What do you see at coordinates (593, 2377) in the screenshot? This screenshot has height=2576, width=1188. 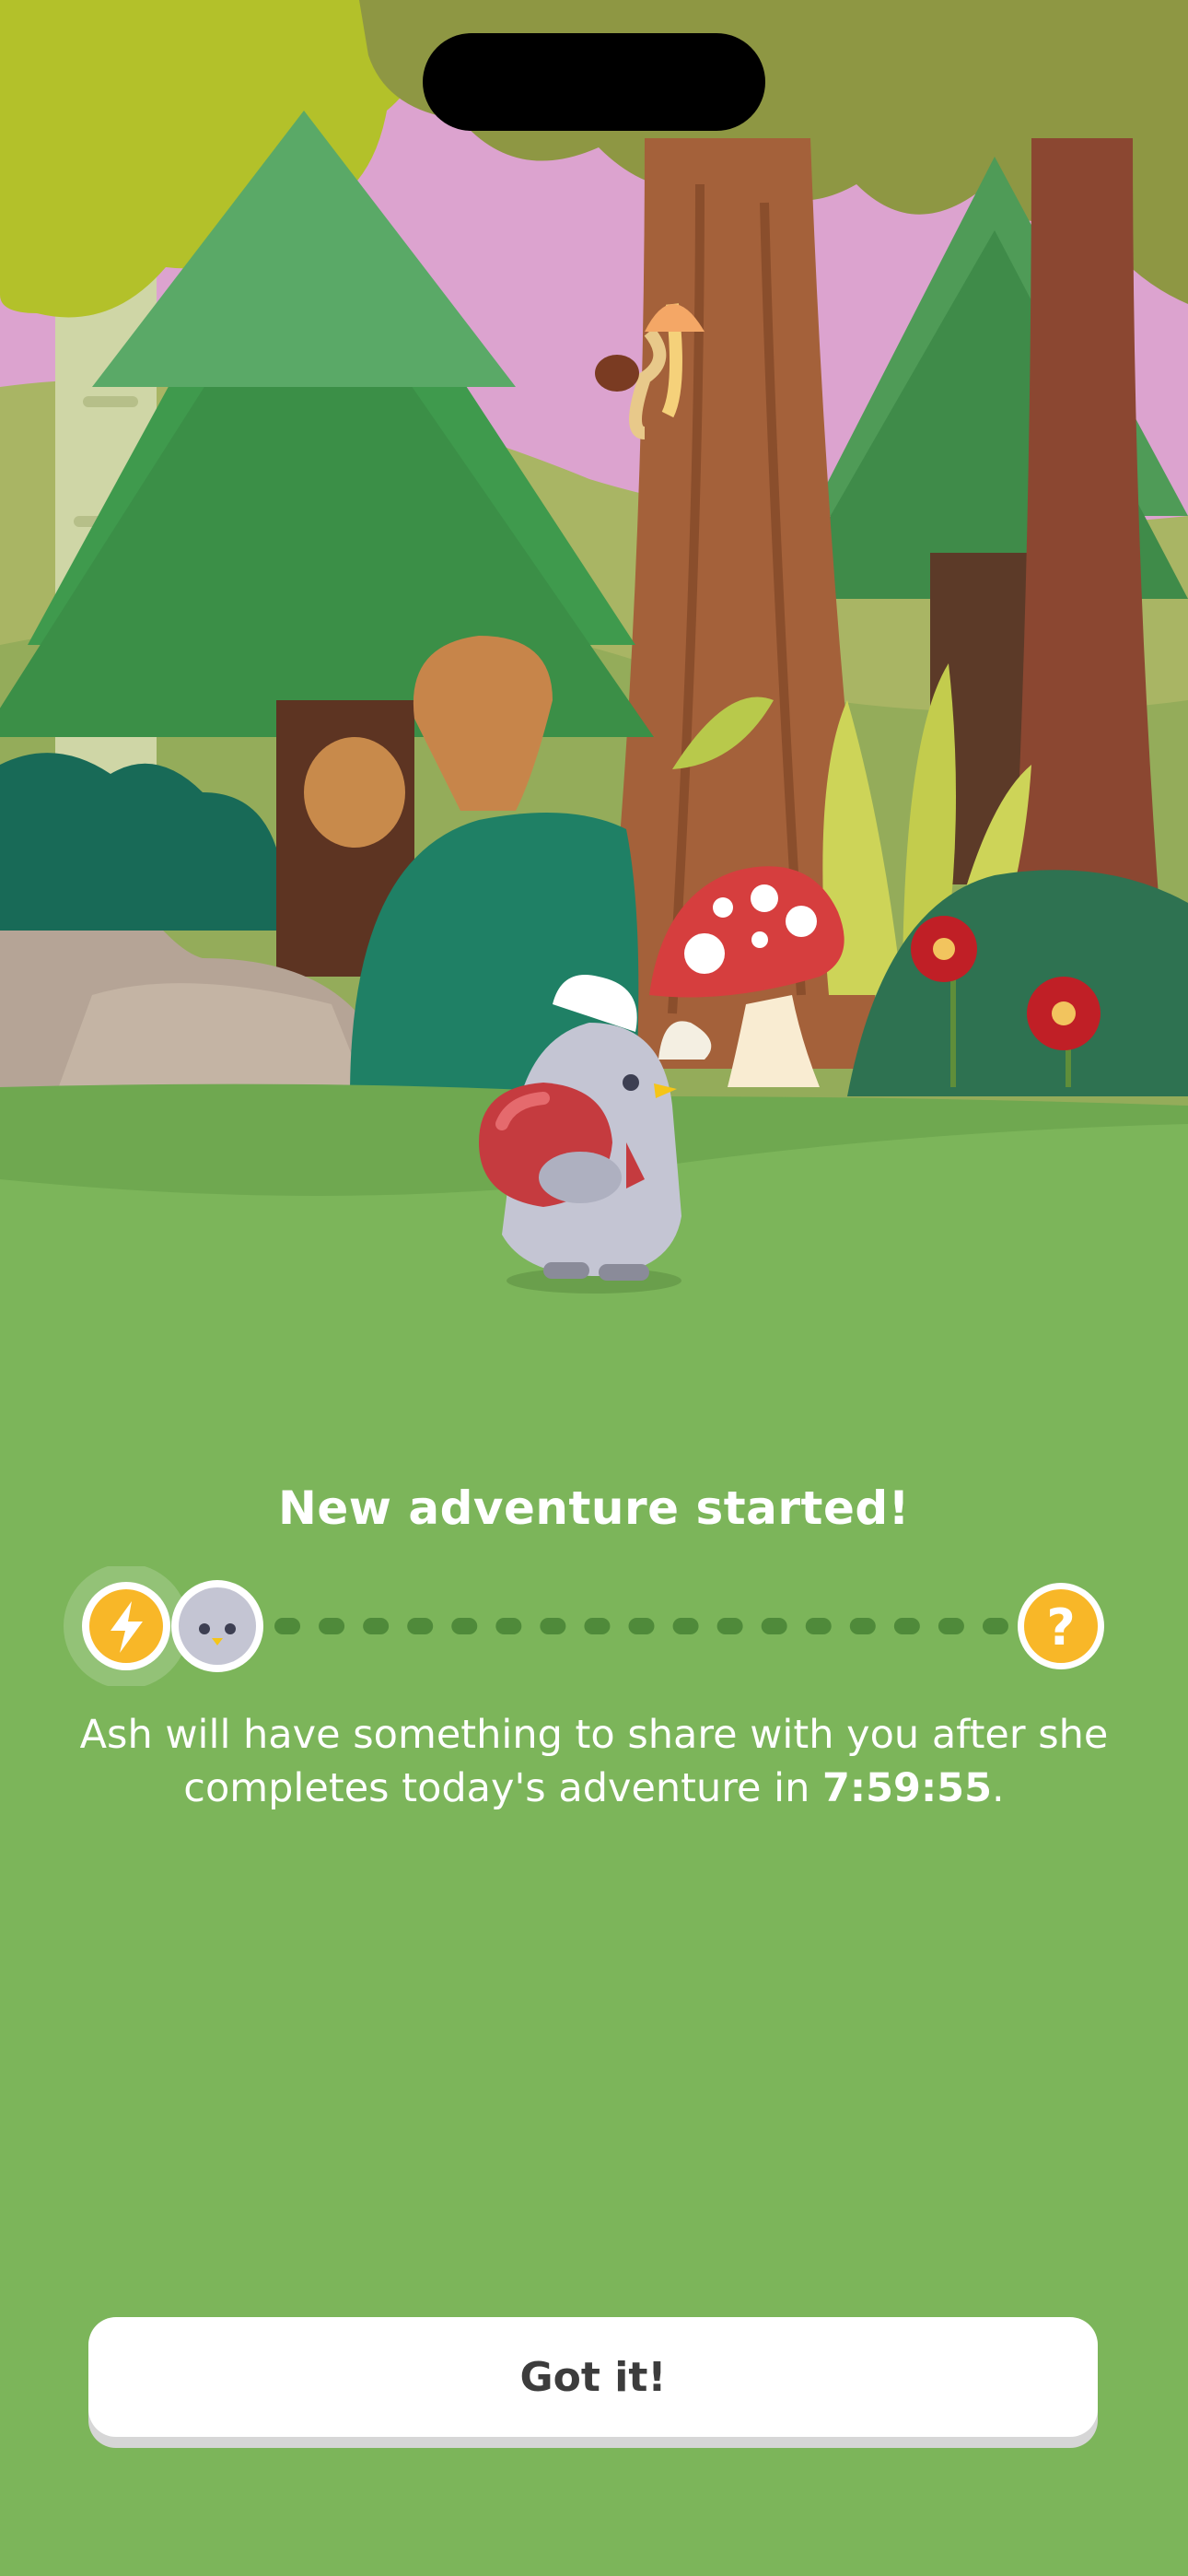 I see `got-it-button: Got it!` at bounding box center [593, 2377].